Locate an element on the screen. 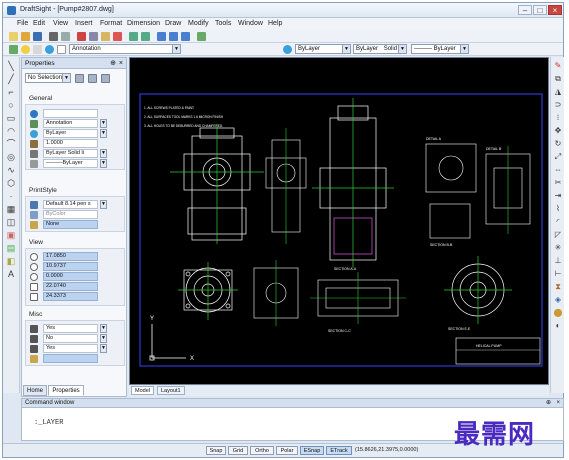 The width and height of the screenshot is (569, 460). close-panel-button: × is located at coordinates (121, 63).